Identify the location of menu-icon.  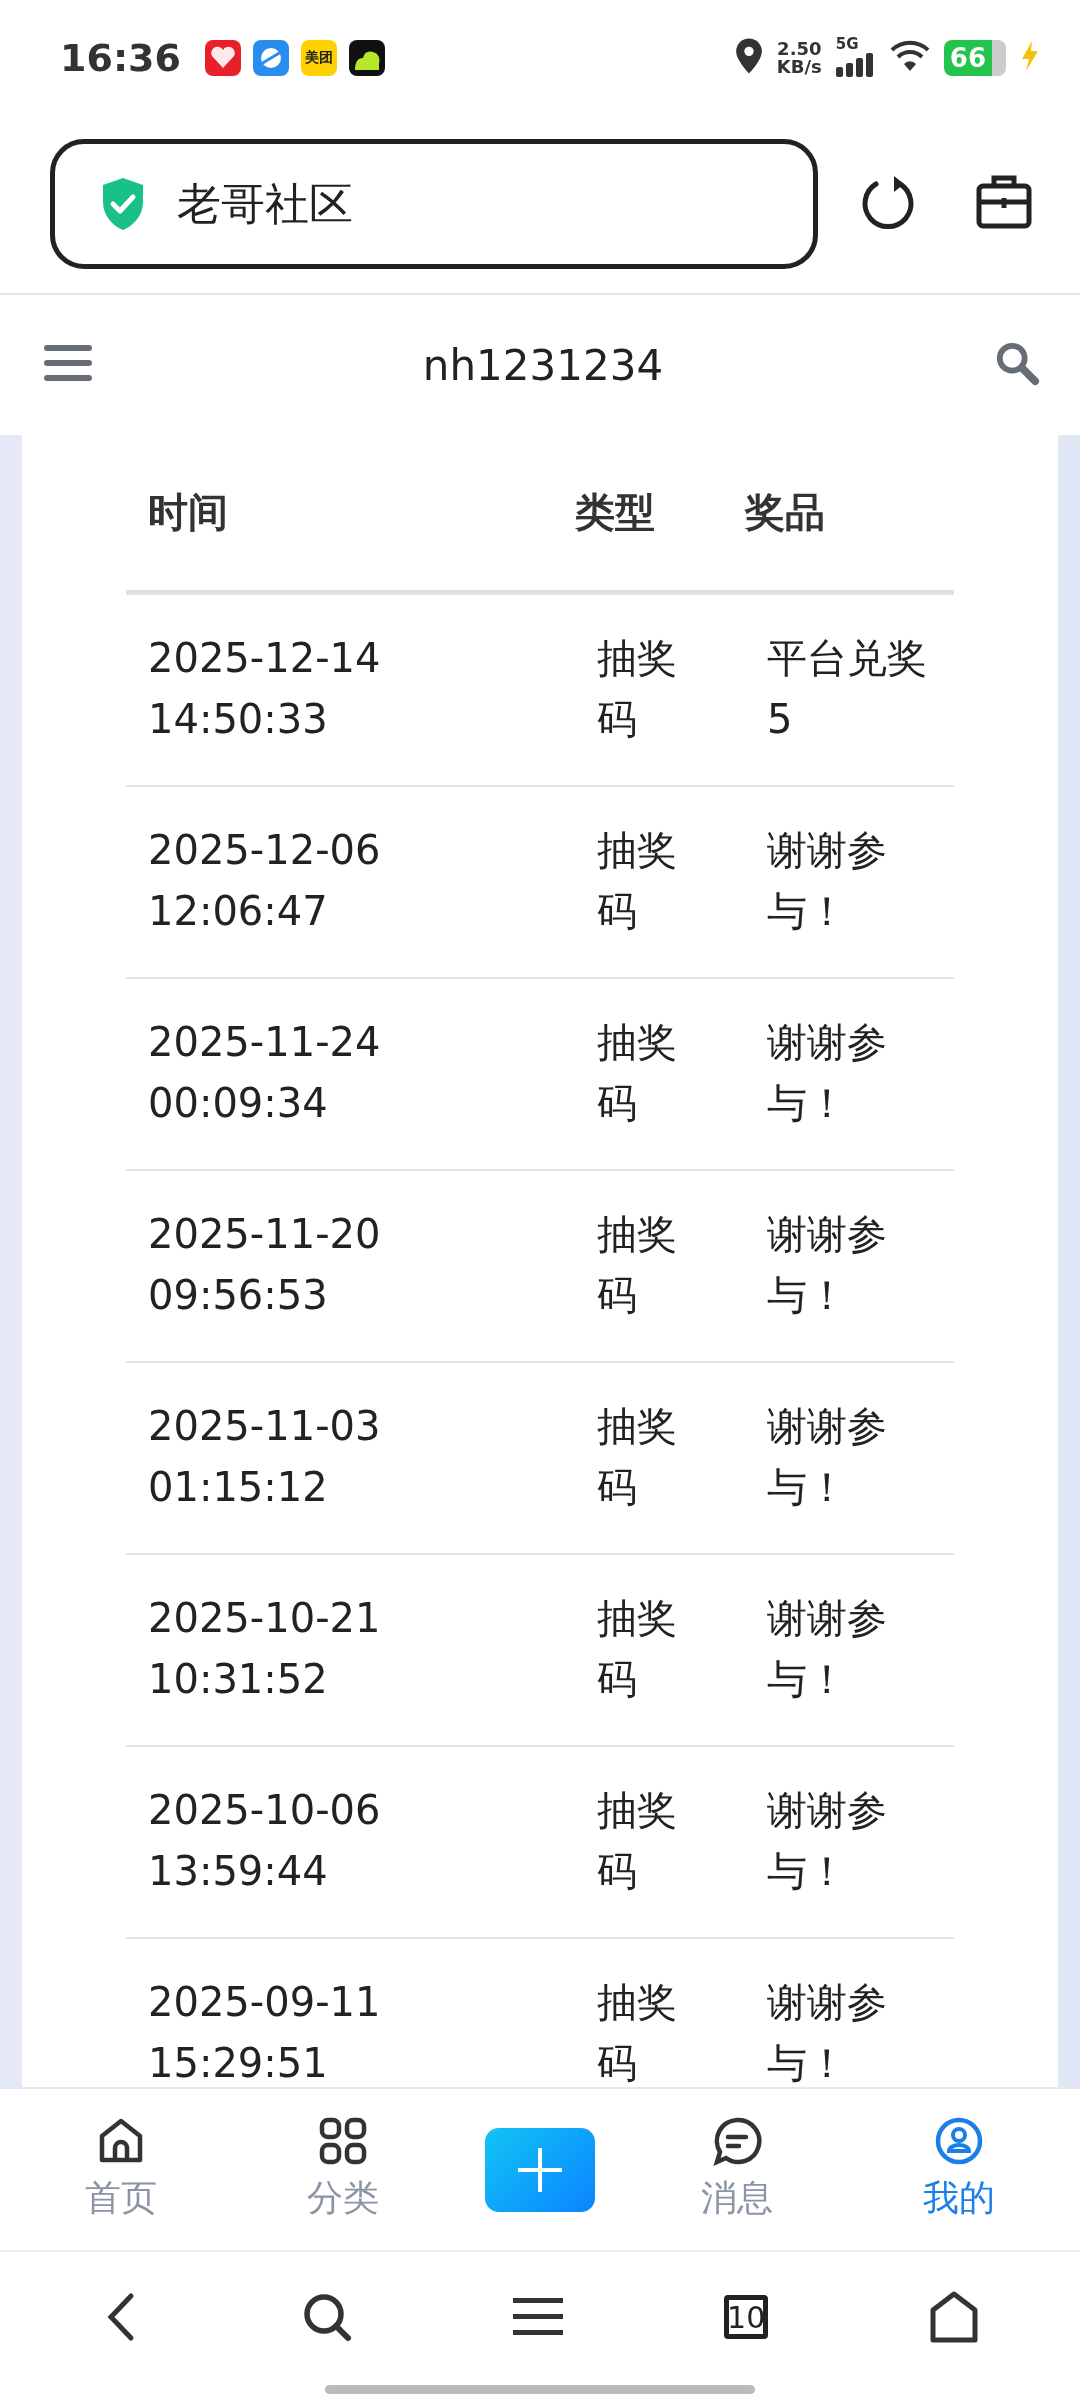
(537, 2317).